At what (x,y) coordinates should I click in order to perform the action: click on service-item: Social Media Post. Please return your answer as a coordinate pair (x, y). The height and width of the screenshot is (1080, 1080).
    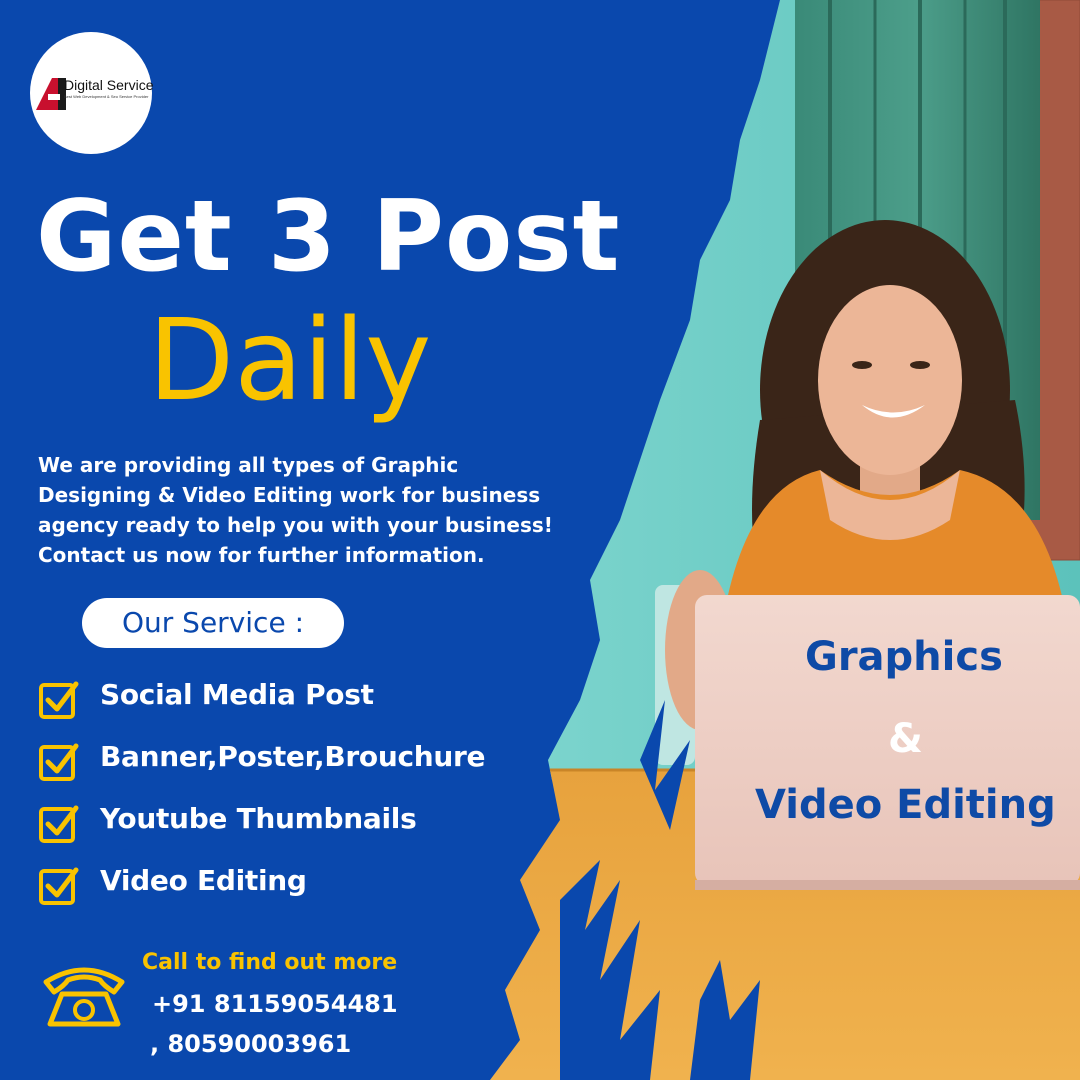
    Looking at the image, I should click on (298, 700).